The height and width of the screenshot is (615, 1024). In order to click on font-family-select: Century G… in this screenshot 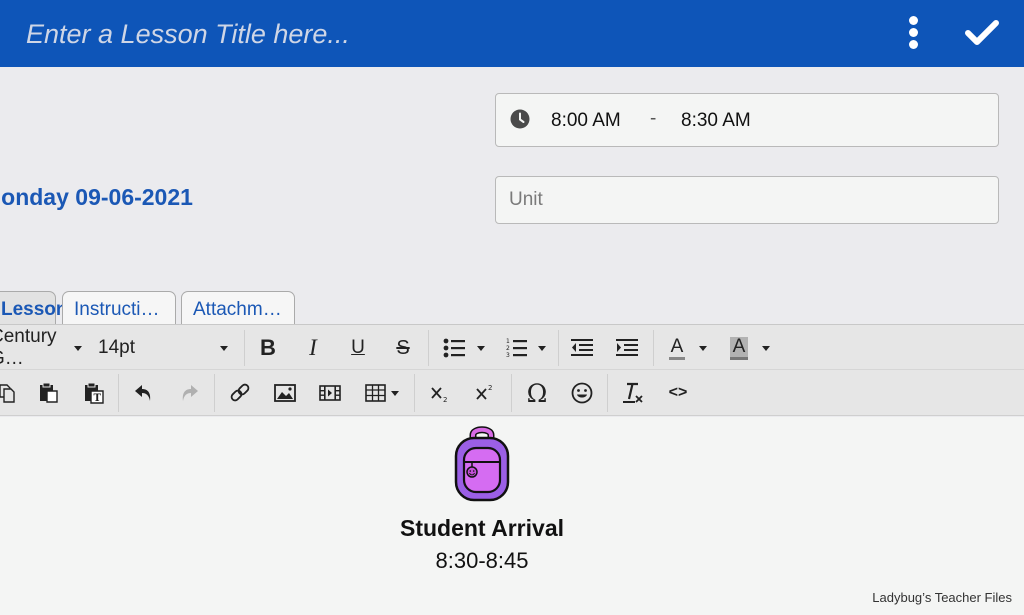, I will do `click(41, 347)`.